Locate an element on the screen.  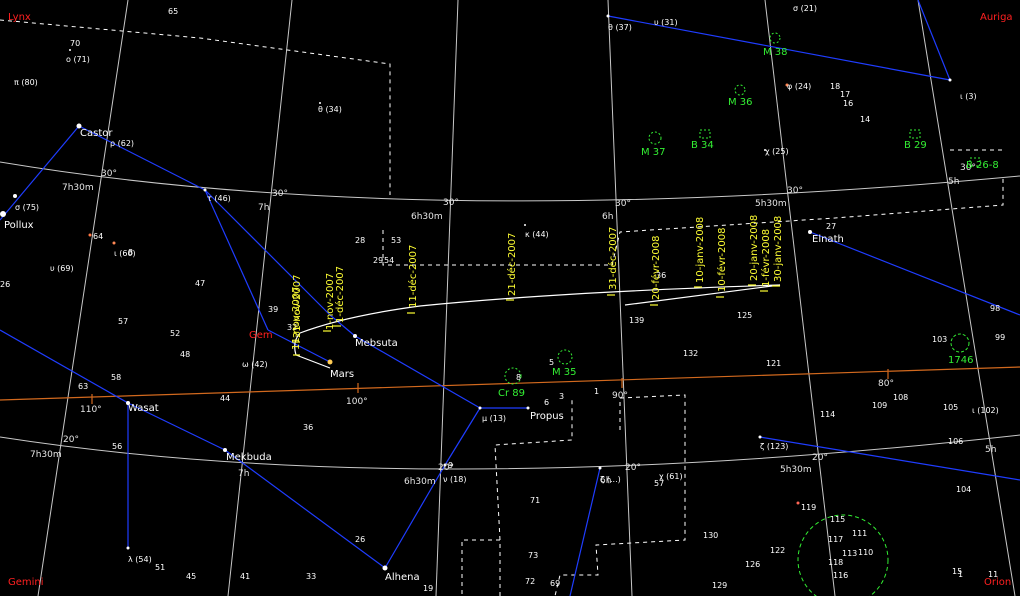
star-number: 110 is located at coordinates (865, 552).